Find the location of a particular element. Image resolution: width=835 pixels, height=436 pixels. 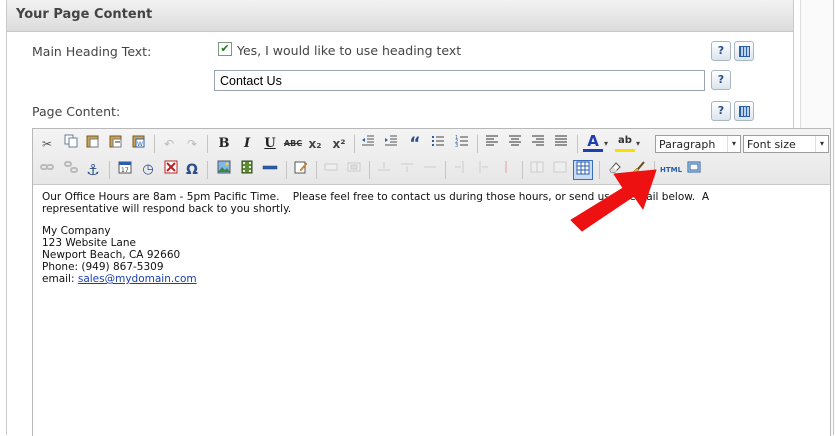

copy-icon is located at coordinates (71, 144).